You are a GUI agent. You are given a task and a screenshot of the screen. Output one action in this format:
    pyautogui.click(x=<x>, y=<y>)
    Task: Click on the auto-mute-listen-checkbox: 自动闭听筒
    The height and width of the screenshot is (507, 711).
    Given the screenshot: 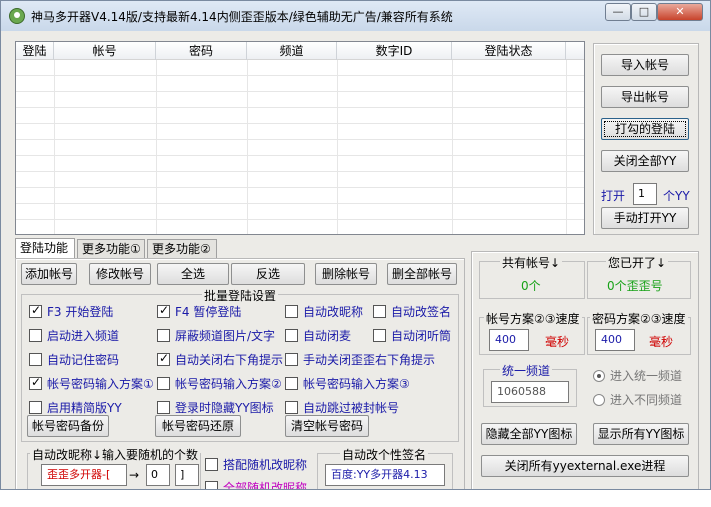 What is the action you would take?
    pyautogui.click(x=412, y=335)
    